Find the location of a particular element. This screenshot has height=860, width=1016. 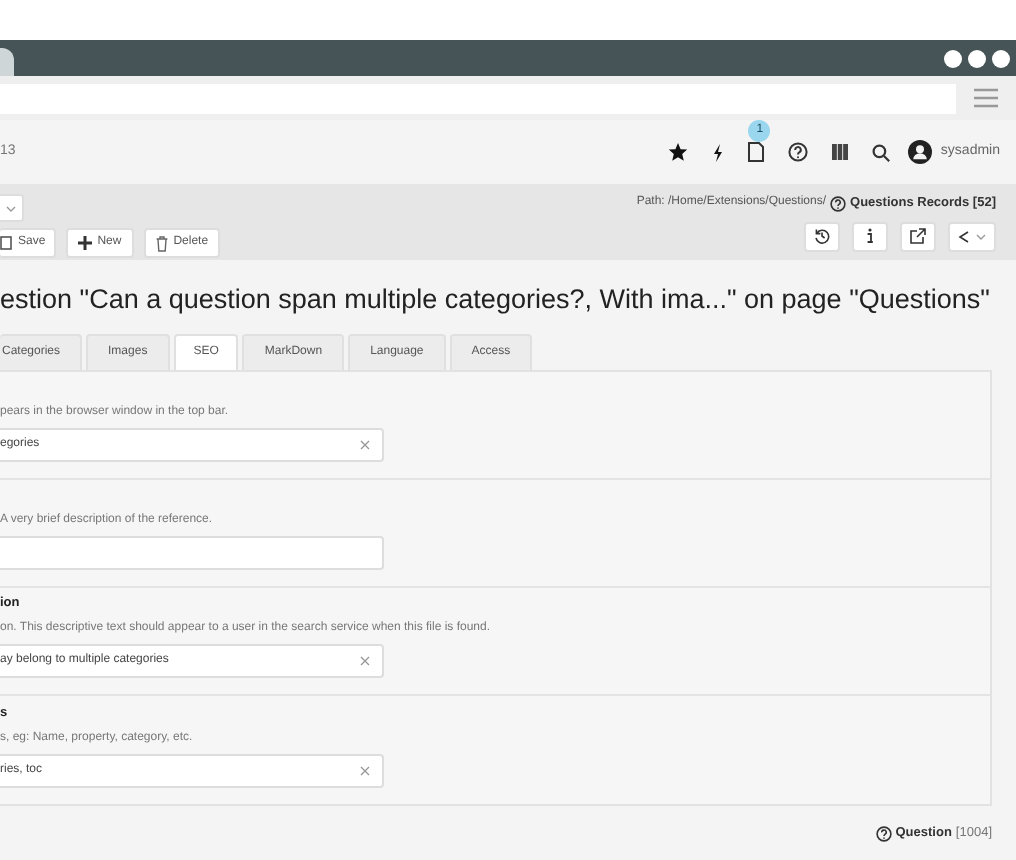

browser-tab is located at coordinates (7, 62).